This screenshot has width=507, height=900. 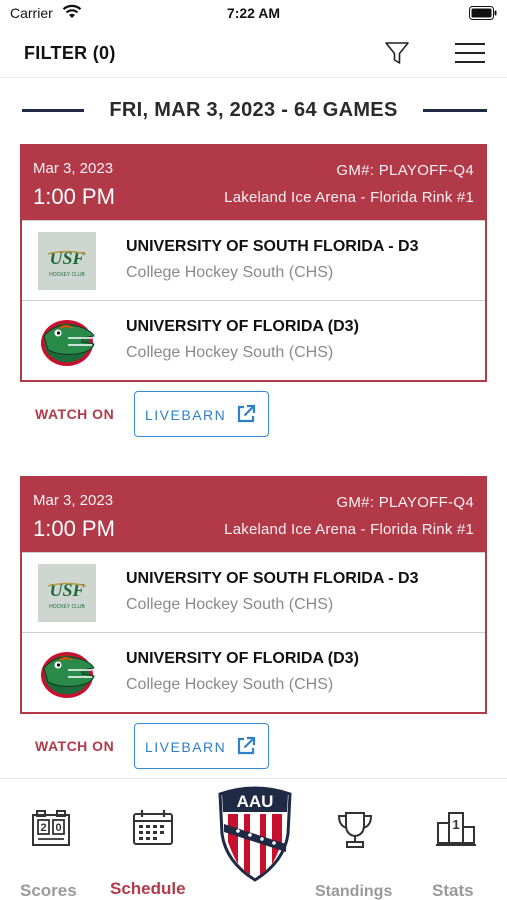 I want to click on clock: 7:22 AM, so click(x=253, y=13).